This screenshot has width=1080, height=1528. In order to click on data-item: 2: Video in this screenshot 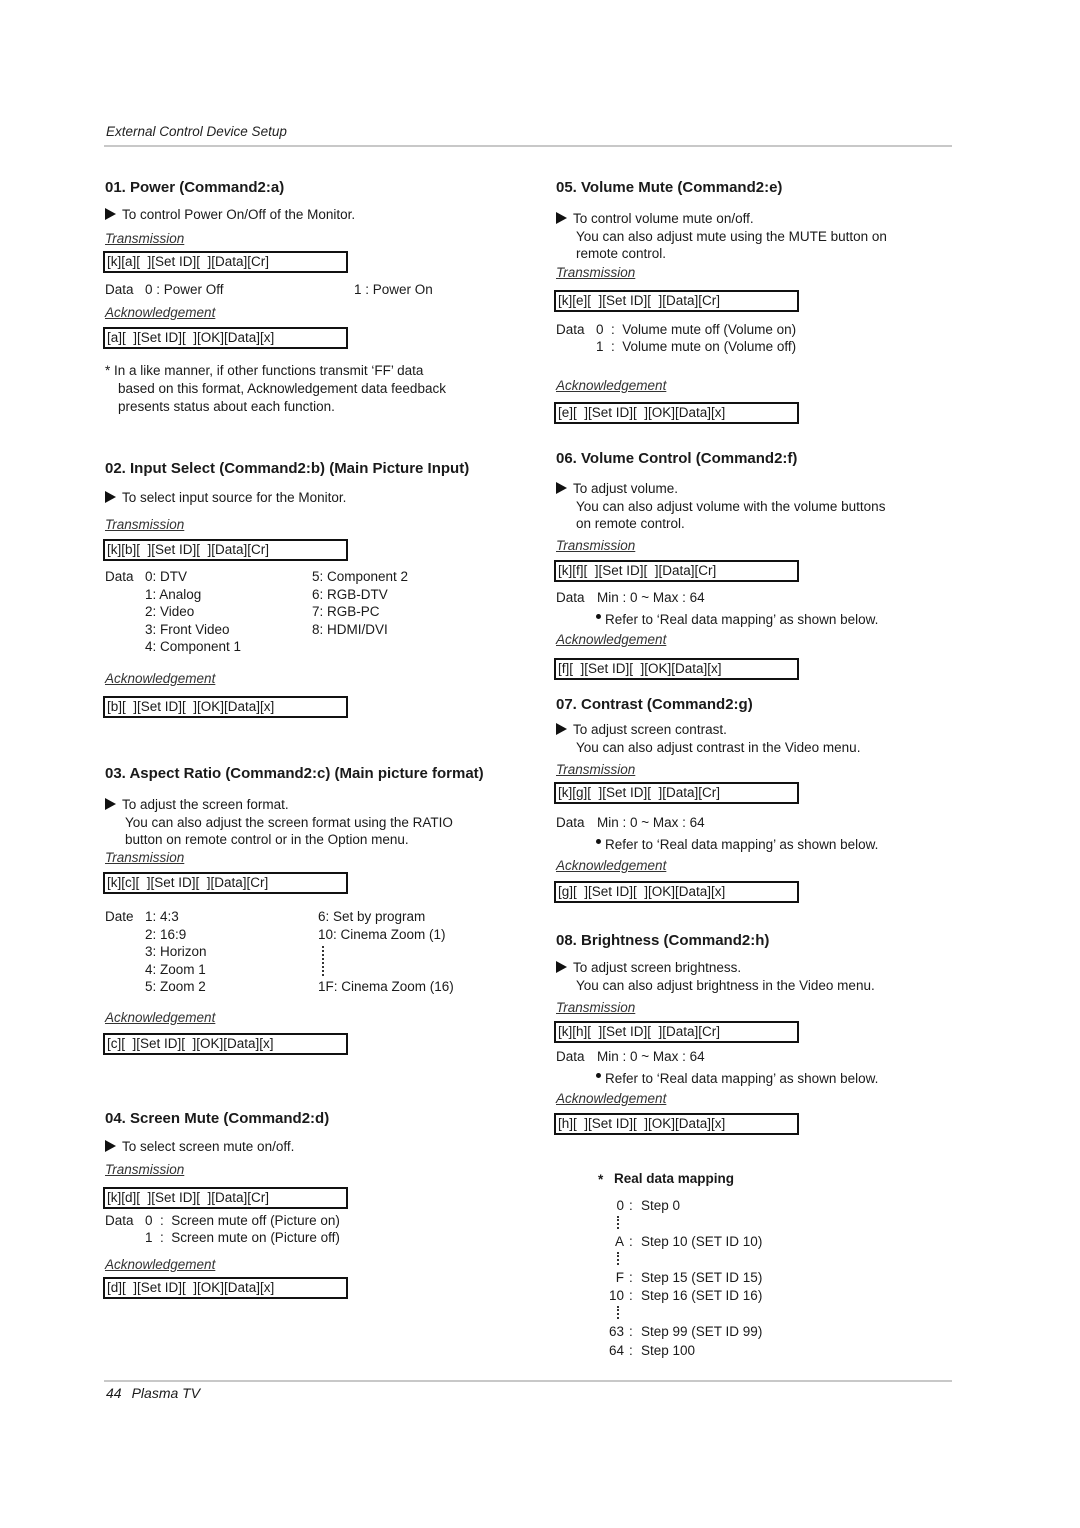, I will do `click(170, 611)`.